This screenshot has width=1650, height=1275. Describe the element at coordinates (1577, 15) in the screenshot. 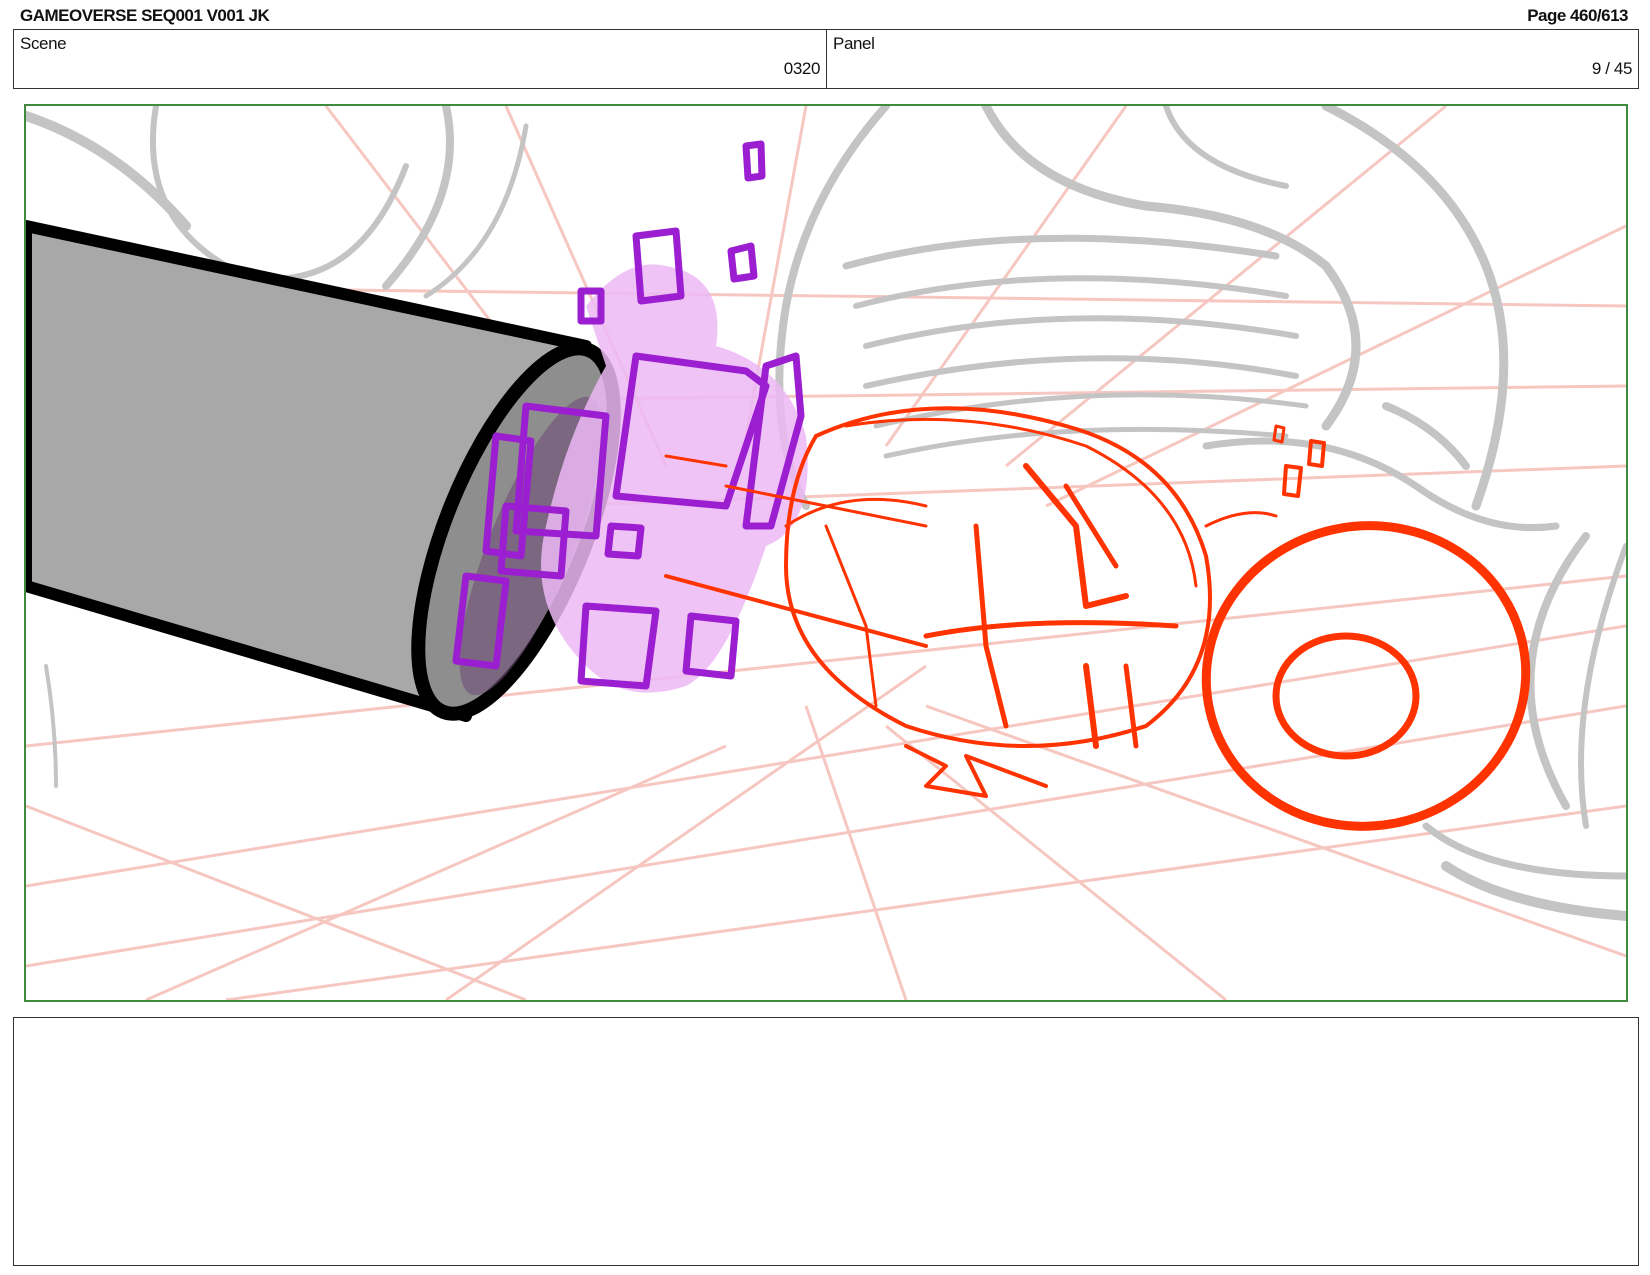

I see `page-number: Page 460/613` at that location.